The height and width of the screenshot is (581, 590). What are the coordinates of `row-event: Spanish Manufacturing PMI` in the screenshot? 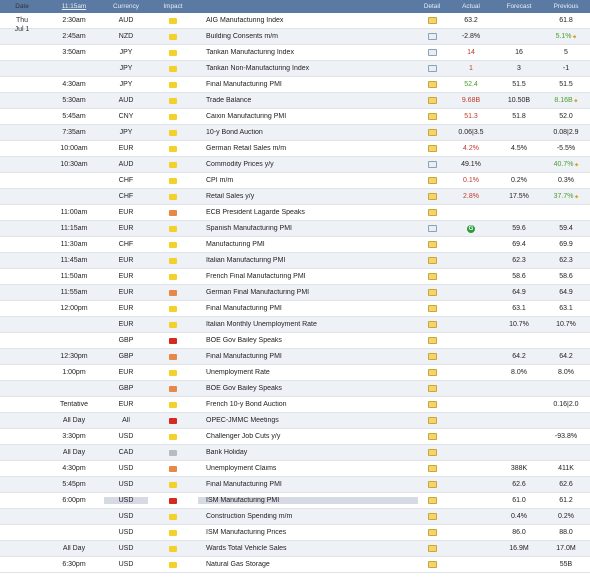 It's located at (308, 228).